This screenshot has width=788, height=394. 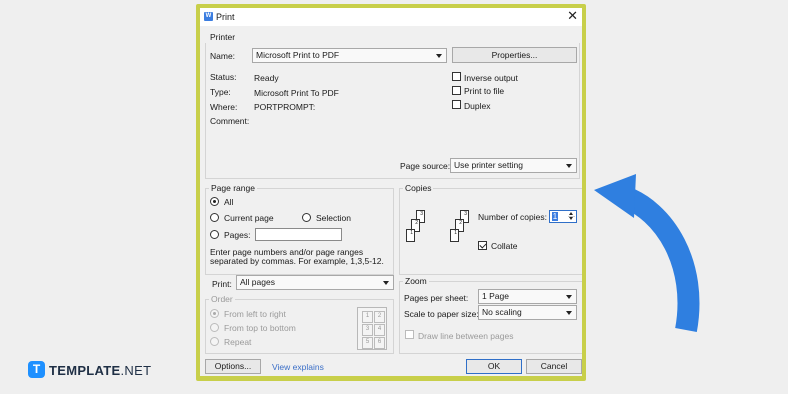 I want to click on cancel-button: Cancel, so click(x=554, y=366).